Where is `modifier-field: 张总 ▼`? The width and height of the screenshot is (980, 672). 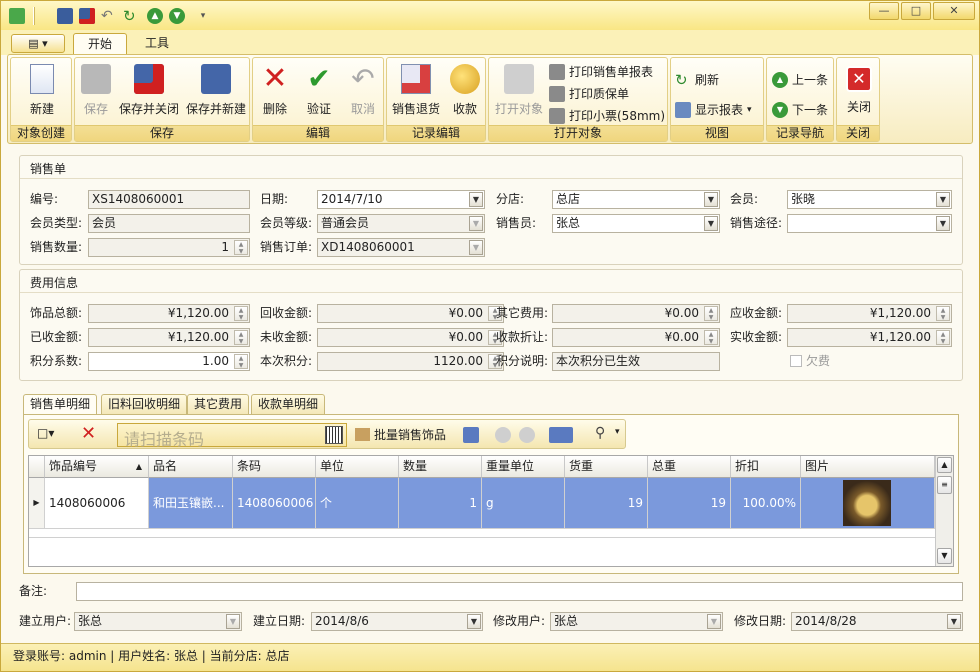 modifier-field: 张总 ▼ is located at coordinates (636, 621).